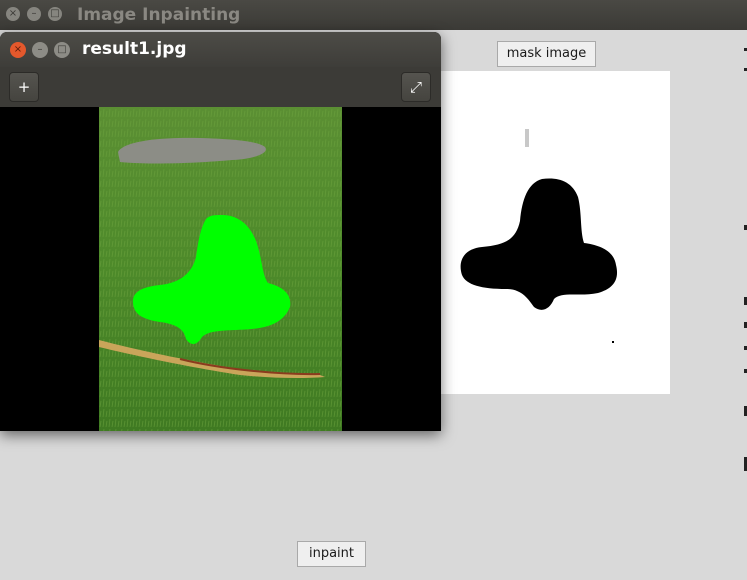 The width and height of the screenshot is (747, 580). What do you see at coordinates (220, 87) in the screenshot?
I see `image-toolbar: + ⤢` at bounding box center [220, 87].